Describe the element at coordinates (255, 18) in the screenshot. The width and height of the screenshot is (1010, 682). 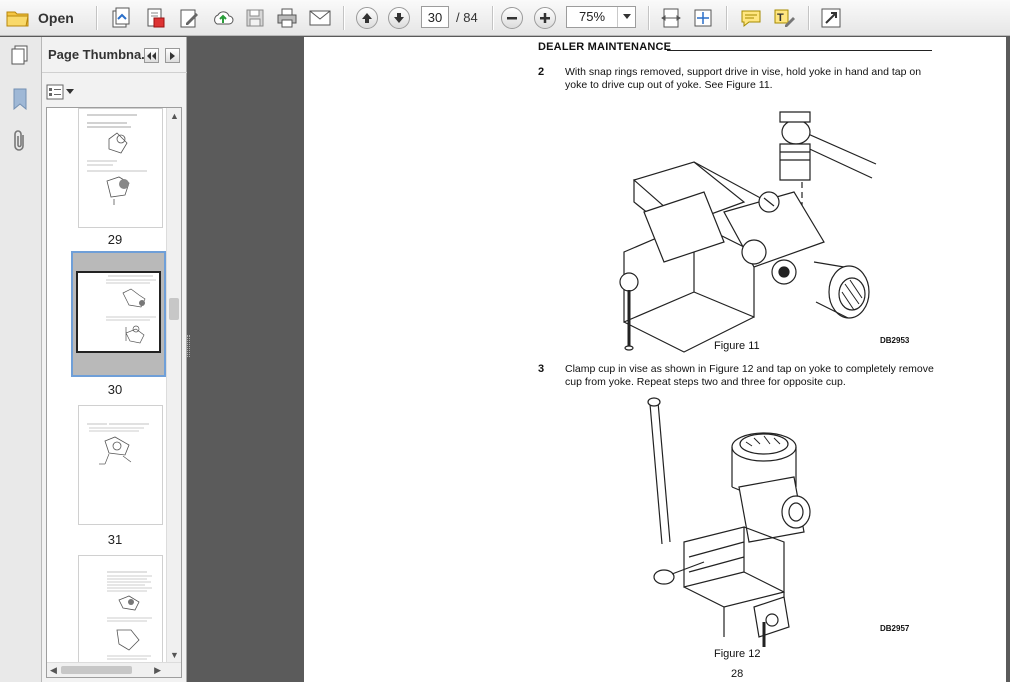
I see `save-icon` at that location.